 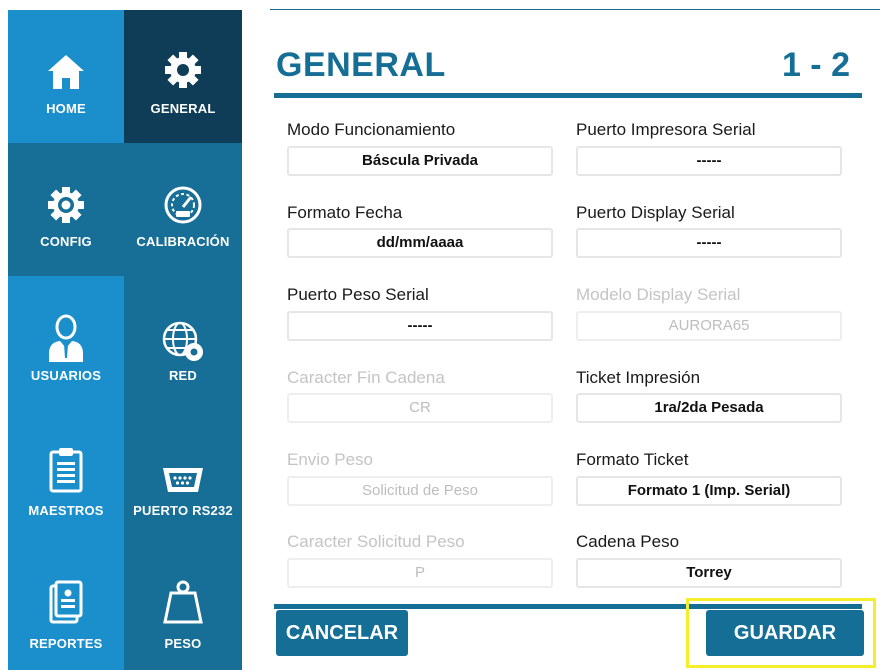 I want to click on select-puerto-display-serial: -----, so click(x=709, y=243).